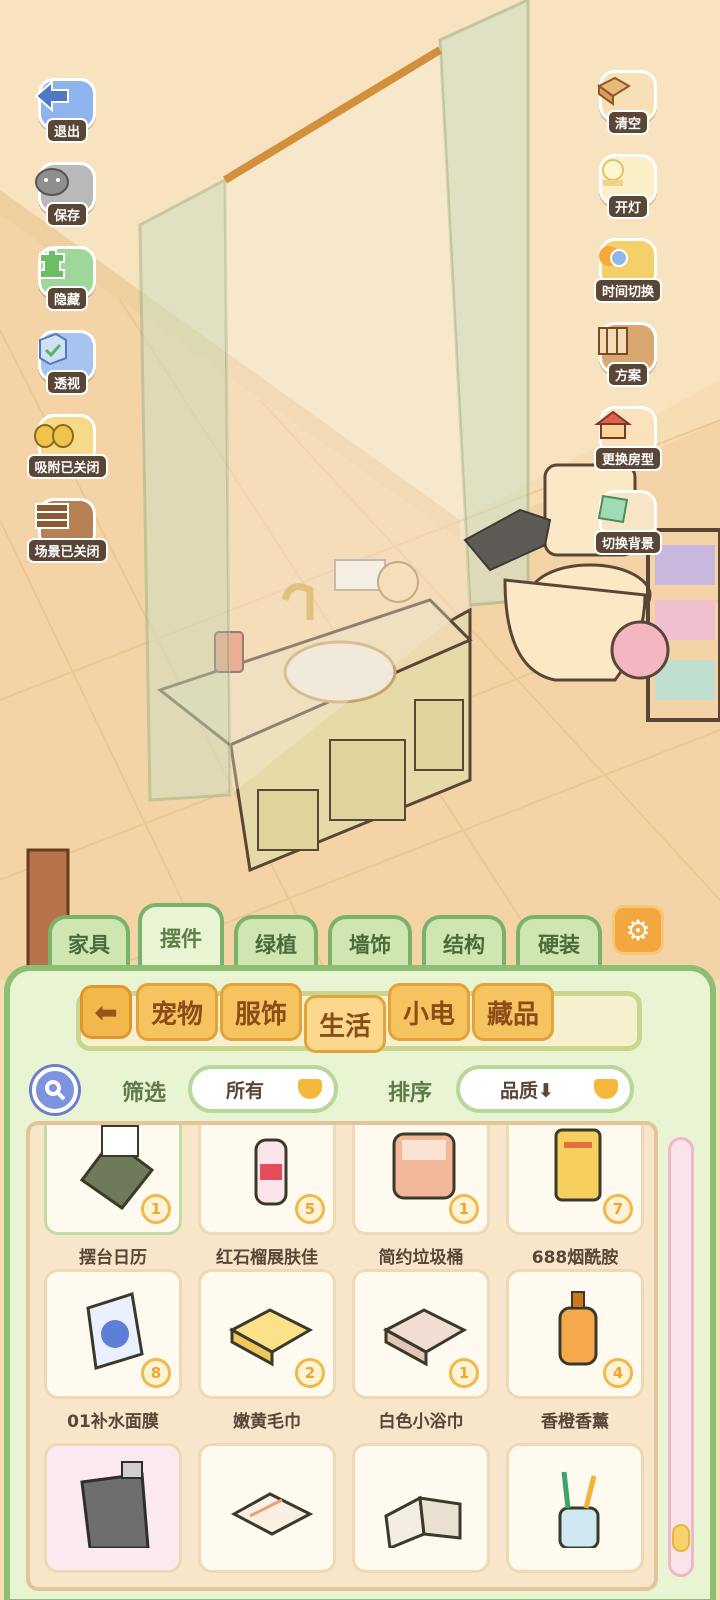 This screenshot has width=720, height=1600. I want to click on category-tabs: 家具 摆件 绿植 墙饰 结构 硬装 ⚙, so click(363, 936).